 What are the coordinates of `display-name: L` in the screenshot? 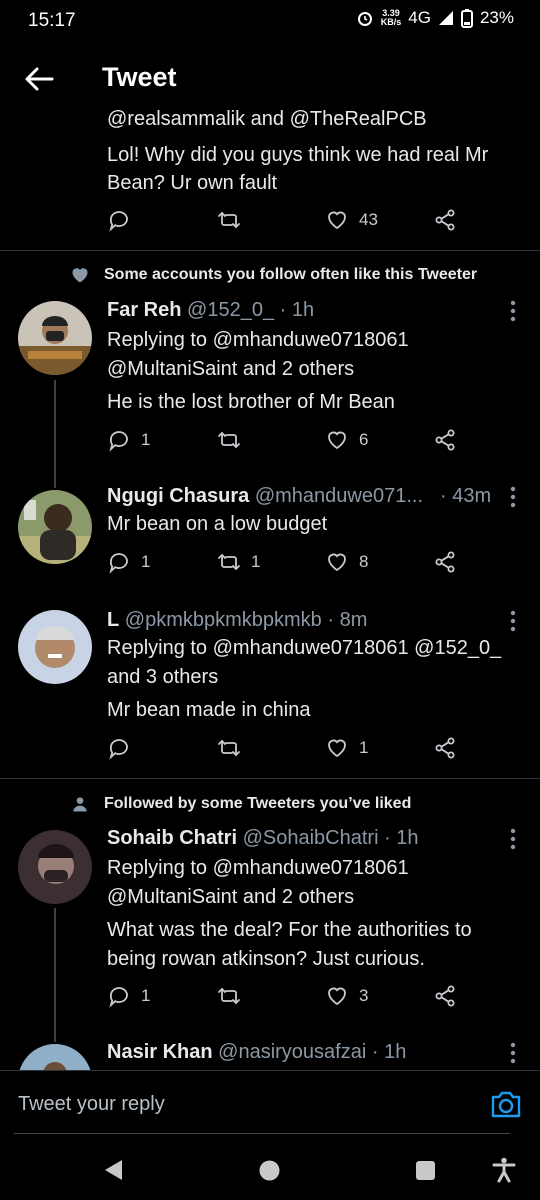 It's located at (113, 620).